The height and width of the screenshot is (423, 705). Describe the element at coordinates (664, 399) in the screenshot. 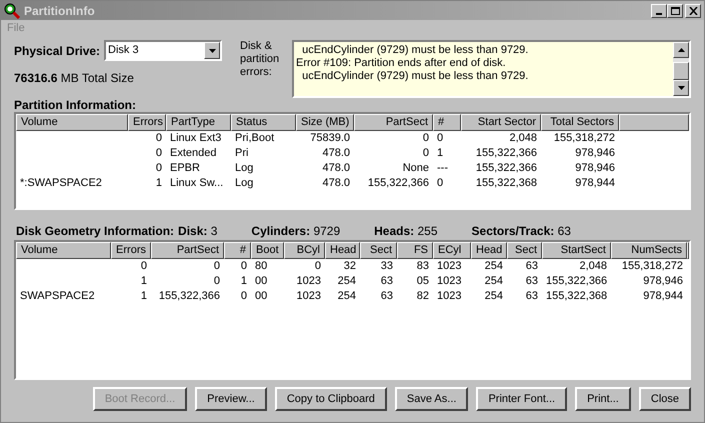

I see `action-button: Close` at that location.